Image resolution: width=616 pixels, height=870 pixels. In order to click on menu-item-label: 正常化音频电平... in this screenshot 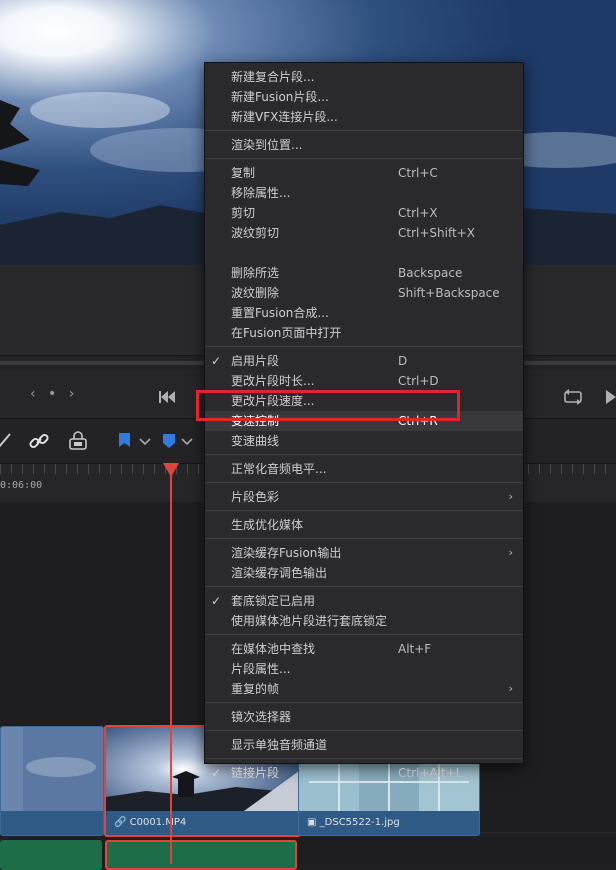, I will do `click(279, 469)`.